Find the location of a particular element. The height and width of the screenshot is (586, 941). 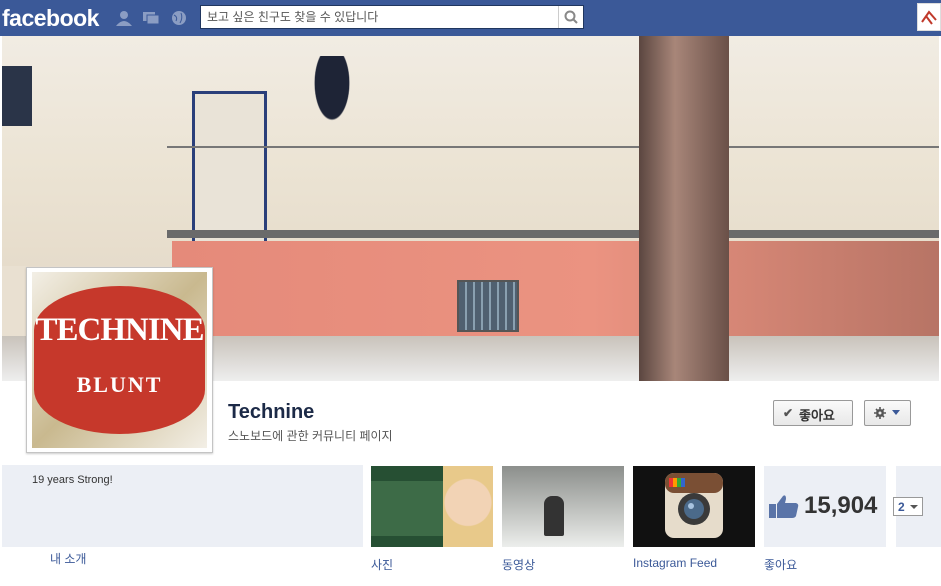

profile-logo-badge is located at coordinates (119, 360).